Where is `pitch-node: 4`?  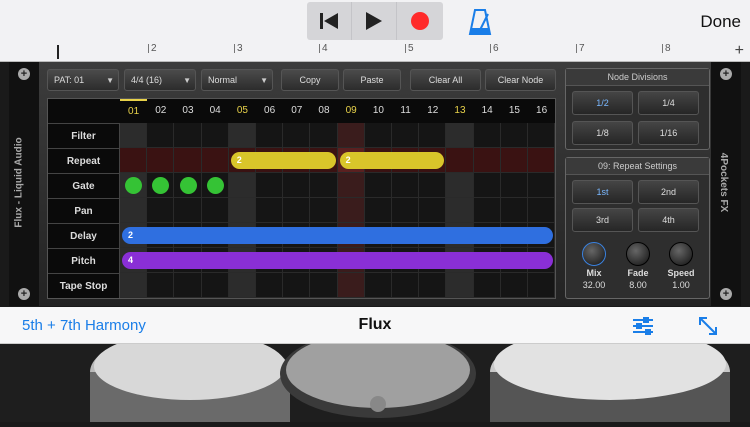
pitch-node: 4 is located at coordinates (338, 260).